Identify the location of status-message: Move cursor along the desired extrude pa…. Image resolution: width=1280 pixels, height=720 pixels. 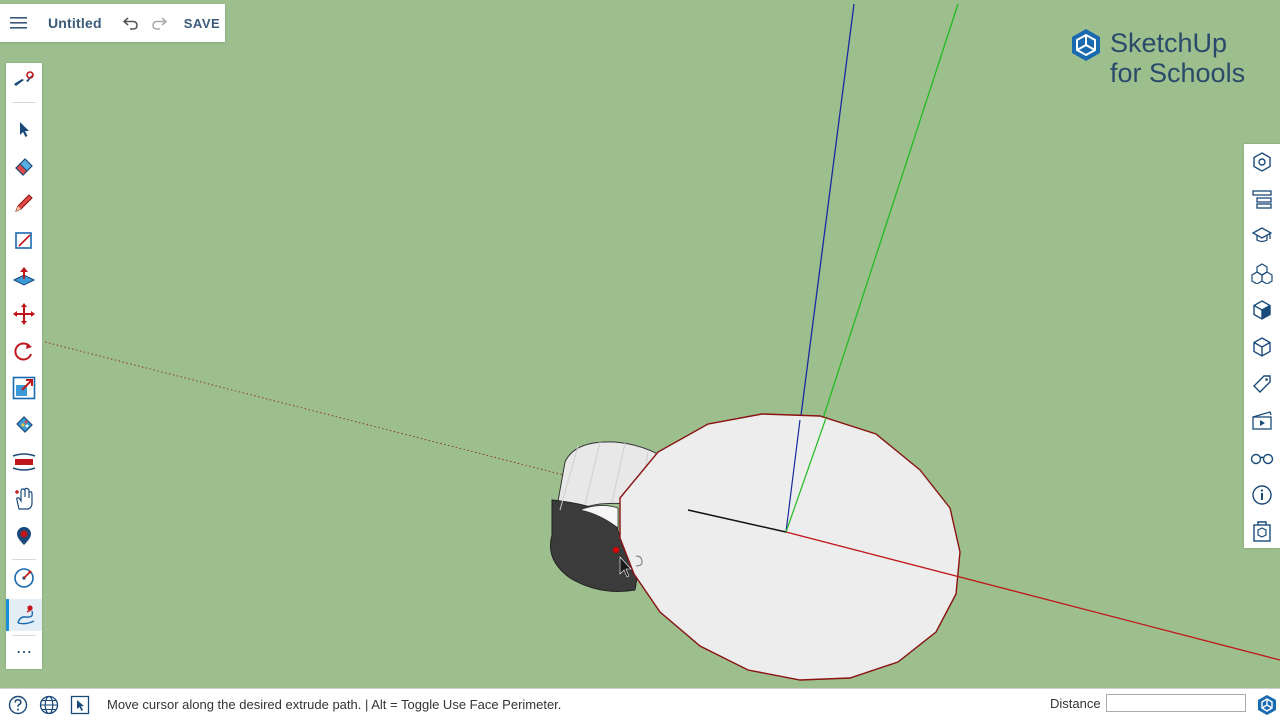
(334, 704).